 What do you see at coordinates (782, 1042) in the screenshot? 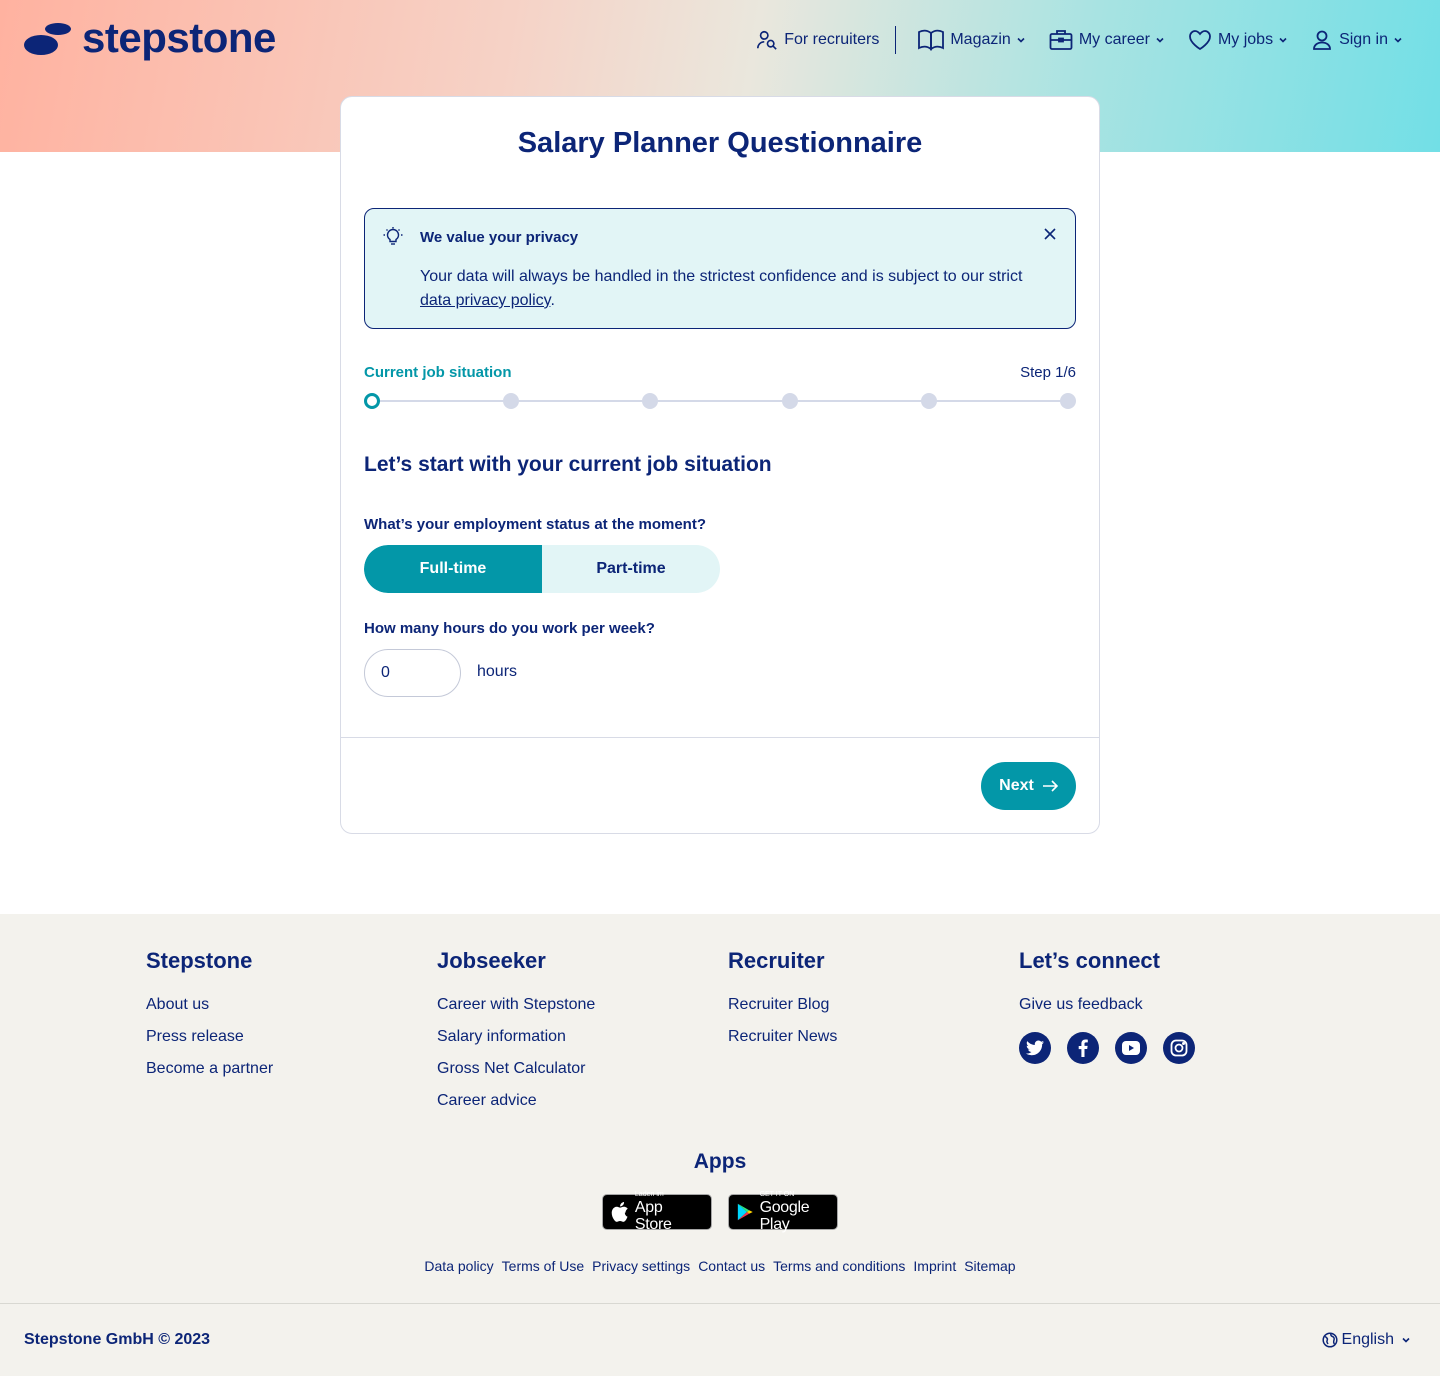
I see `footer-link-recruiter-news: Recruiter News` at bounding box center [782, 1042].